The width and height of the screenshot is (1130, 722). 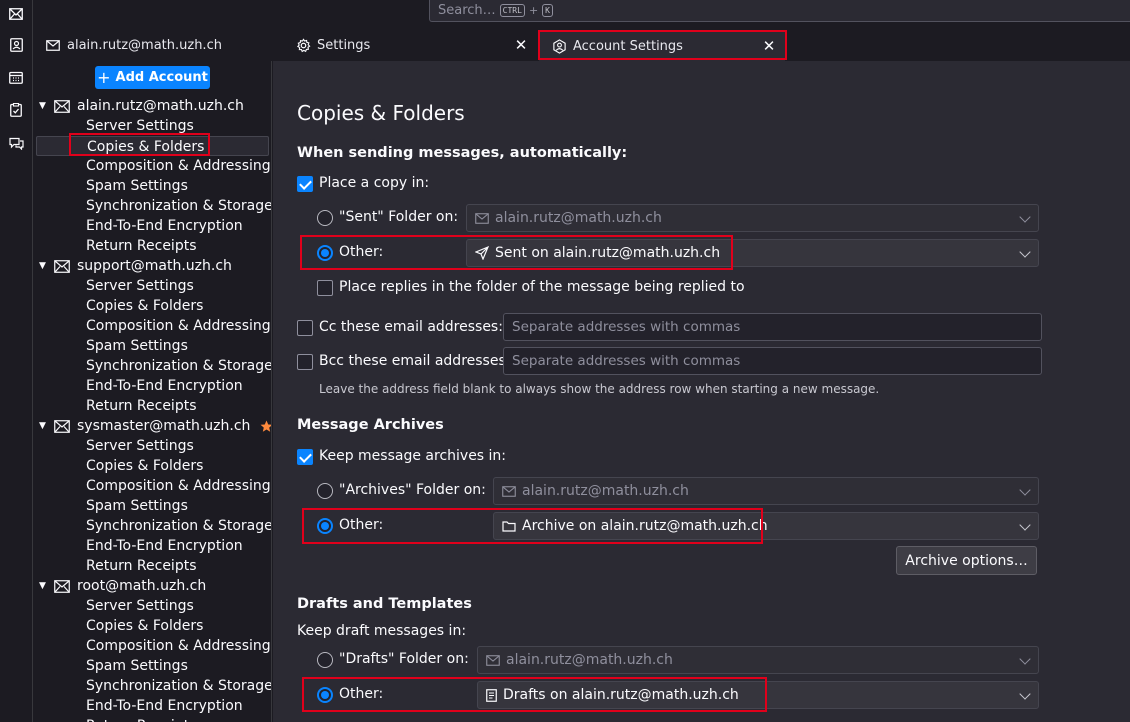 What do you see at coordinates (325, 695) in the screenshot?
I see `drafts-other-radio` at bounding box center [325, 695].